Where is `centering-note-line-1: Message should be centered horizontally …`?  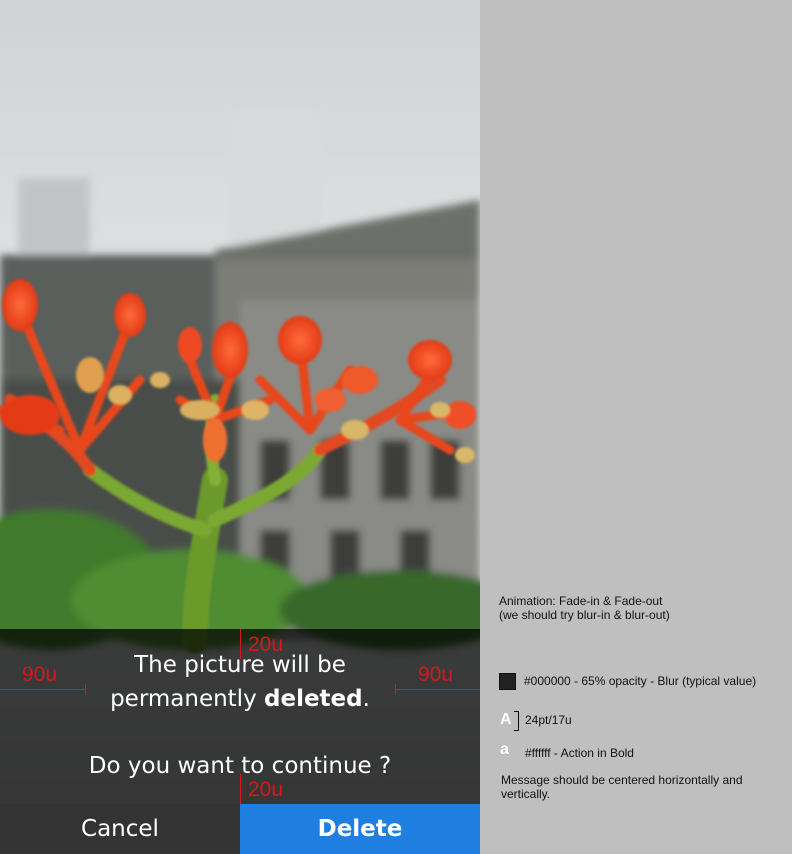 centering-note-line-1: Message should be centered horizontally … is located at coordinates (622, 780).